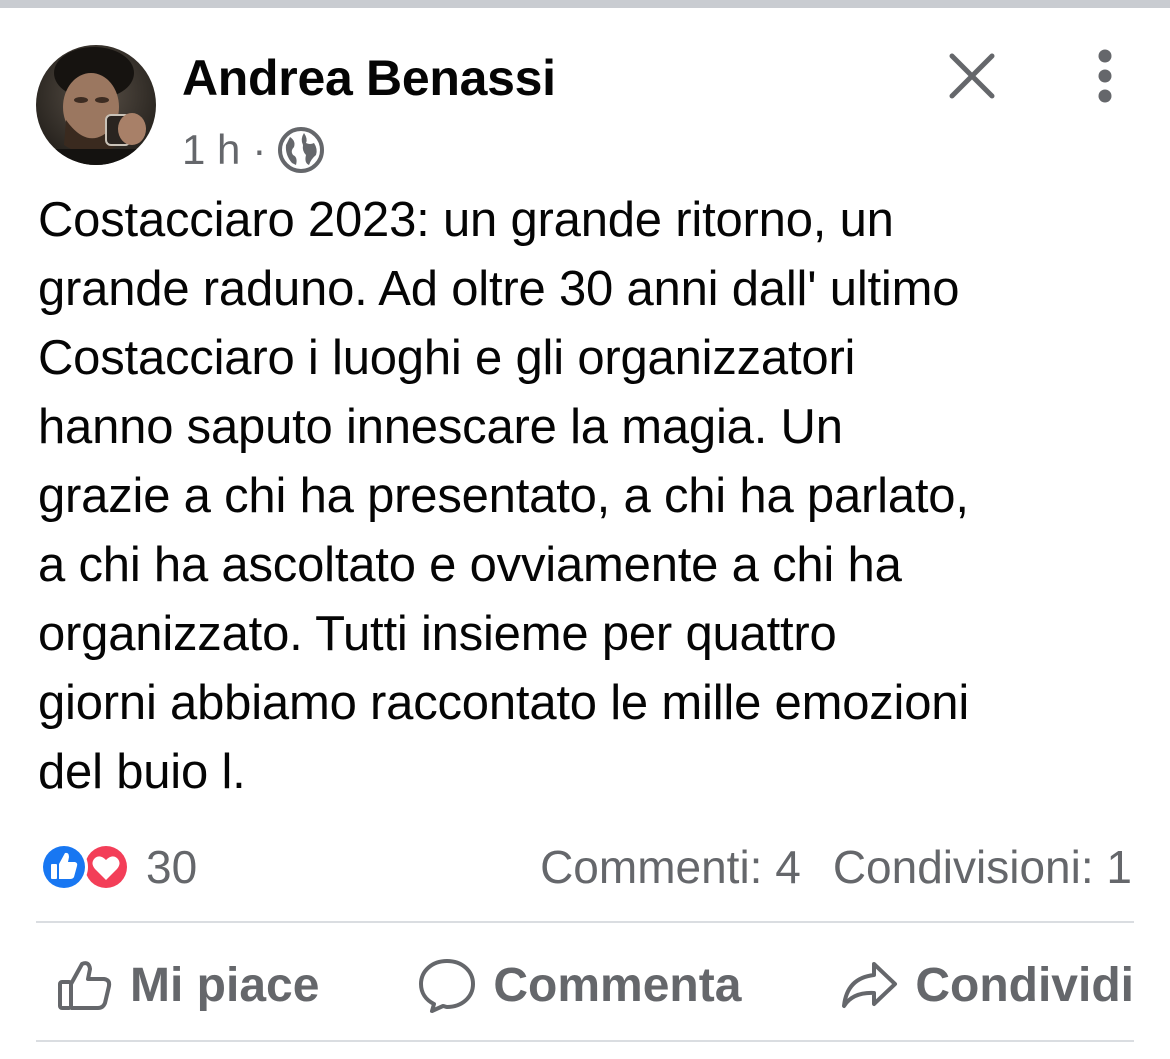 This screenshot has width=1170, height=1059. Describe the element at coordinates (369, 78) in the screenshot. I see `author-name: Andrea Benassi` at that location.